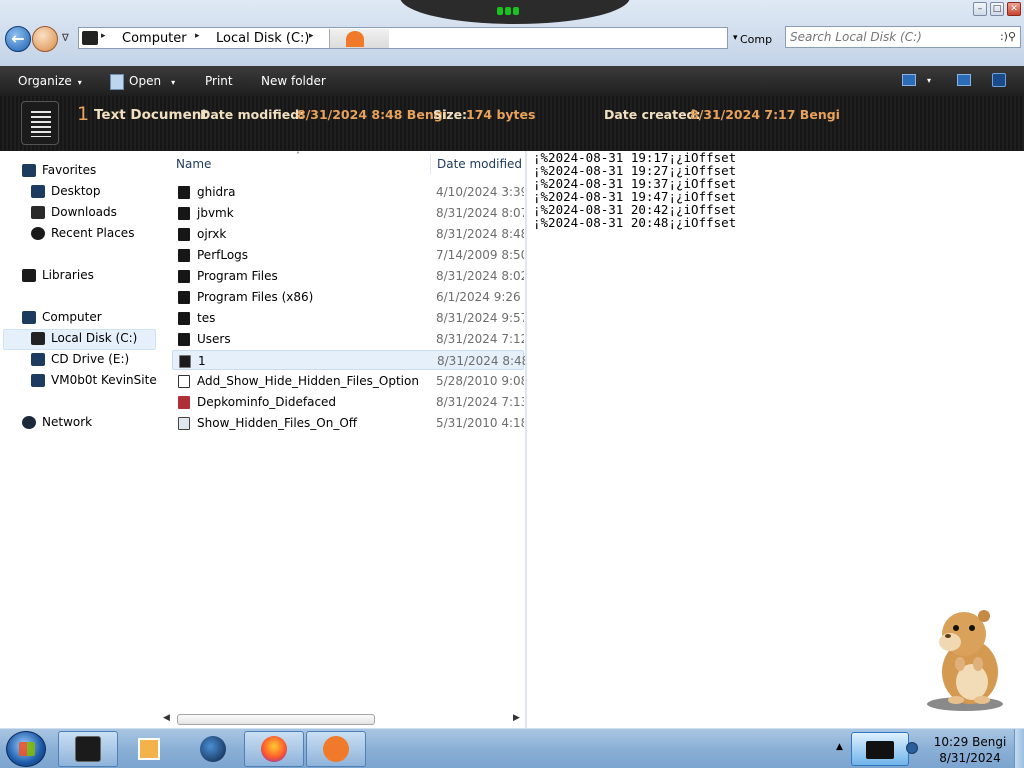 The width and height of the screenshot is (1024, 768). Describe the element at coordinates (216, 192) in the screenshot. I see `file-name: ghidra` at that location.